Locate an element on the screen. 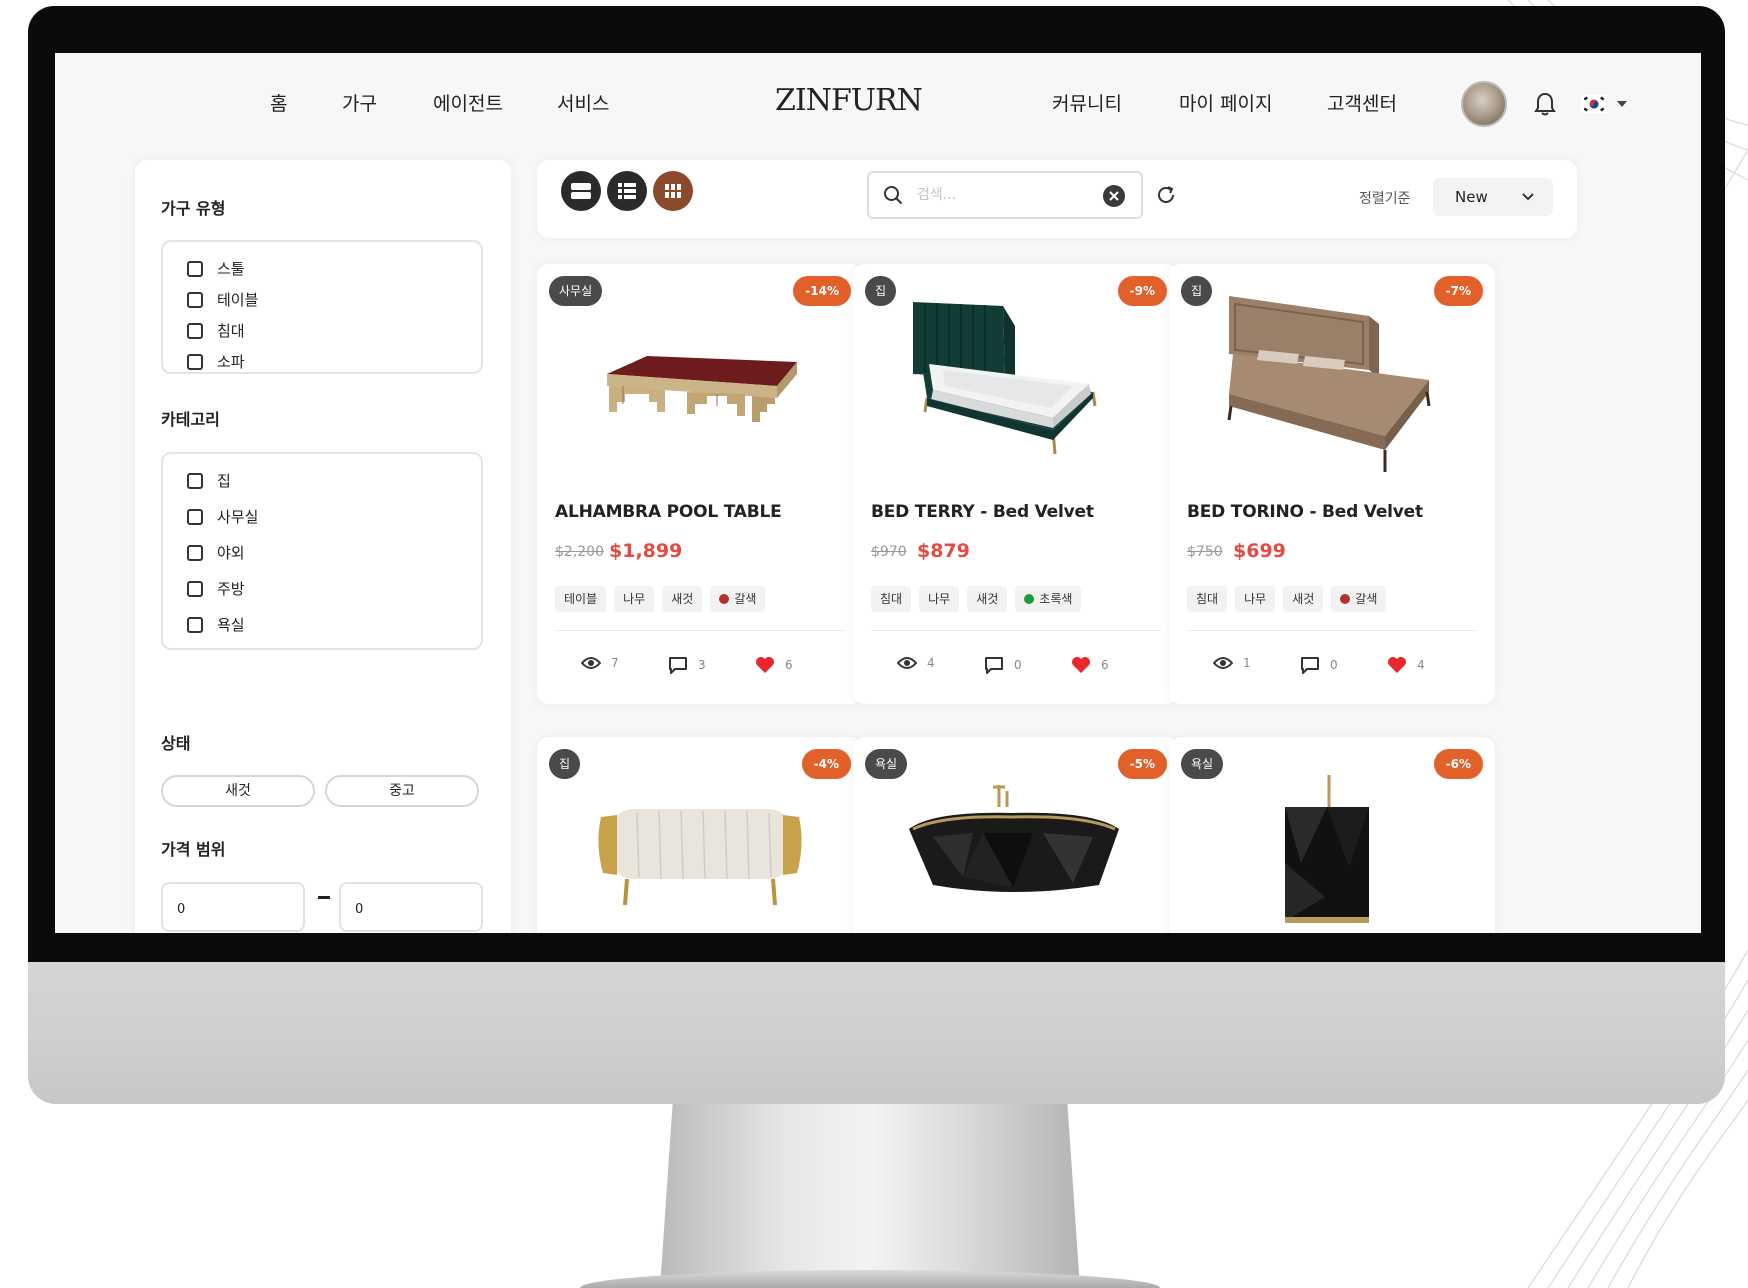 The image size is (1748, 1288). nav-agents: 에이전트 is located at coordinates (468, 102).